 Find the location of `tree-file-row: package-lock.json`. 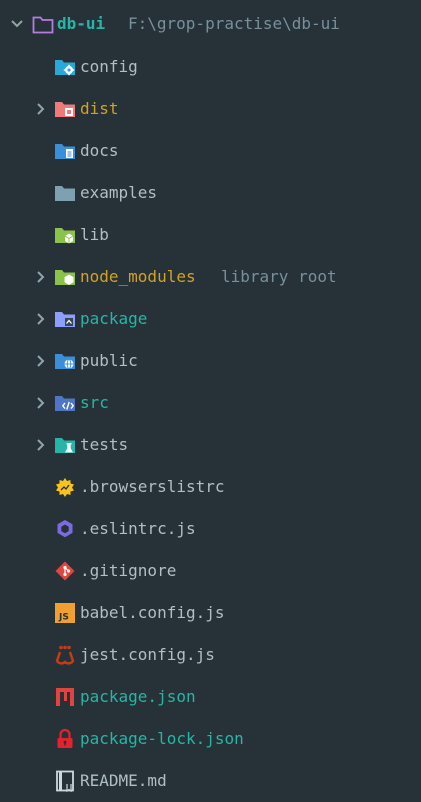

tree-file-row: package-lock.json is located at coordinates (210, 739).